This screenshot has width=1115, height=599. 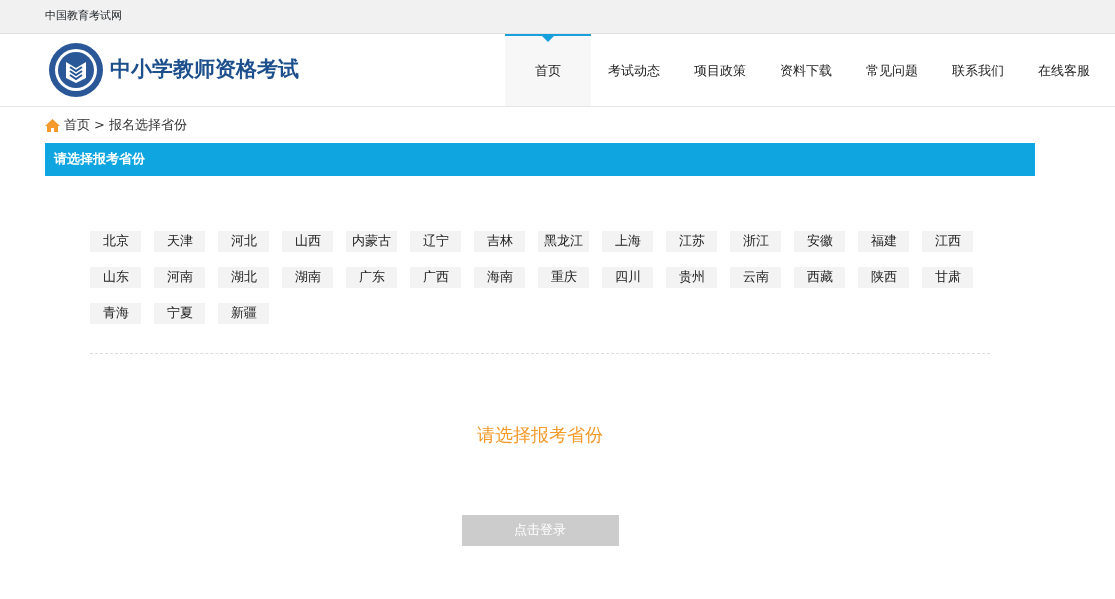 What do you see at coordinates (499, 241) in the screenshot?
I see `province-button: 吉林` at bounding box center [499, 241].